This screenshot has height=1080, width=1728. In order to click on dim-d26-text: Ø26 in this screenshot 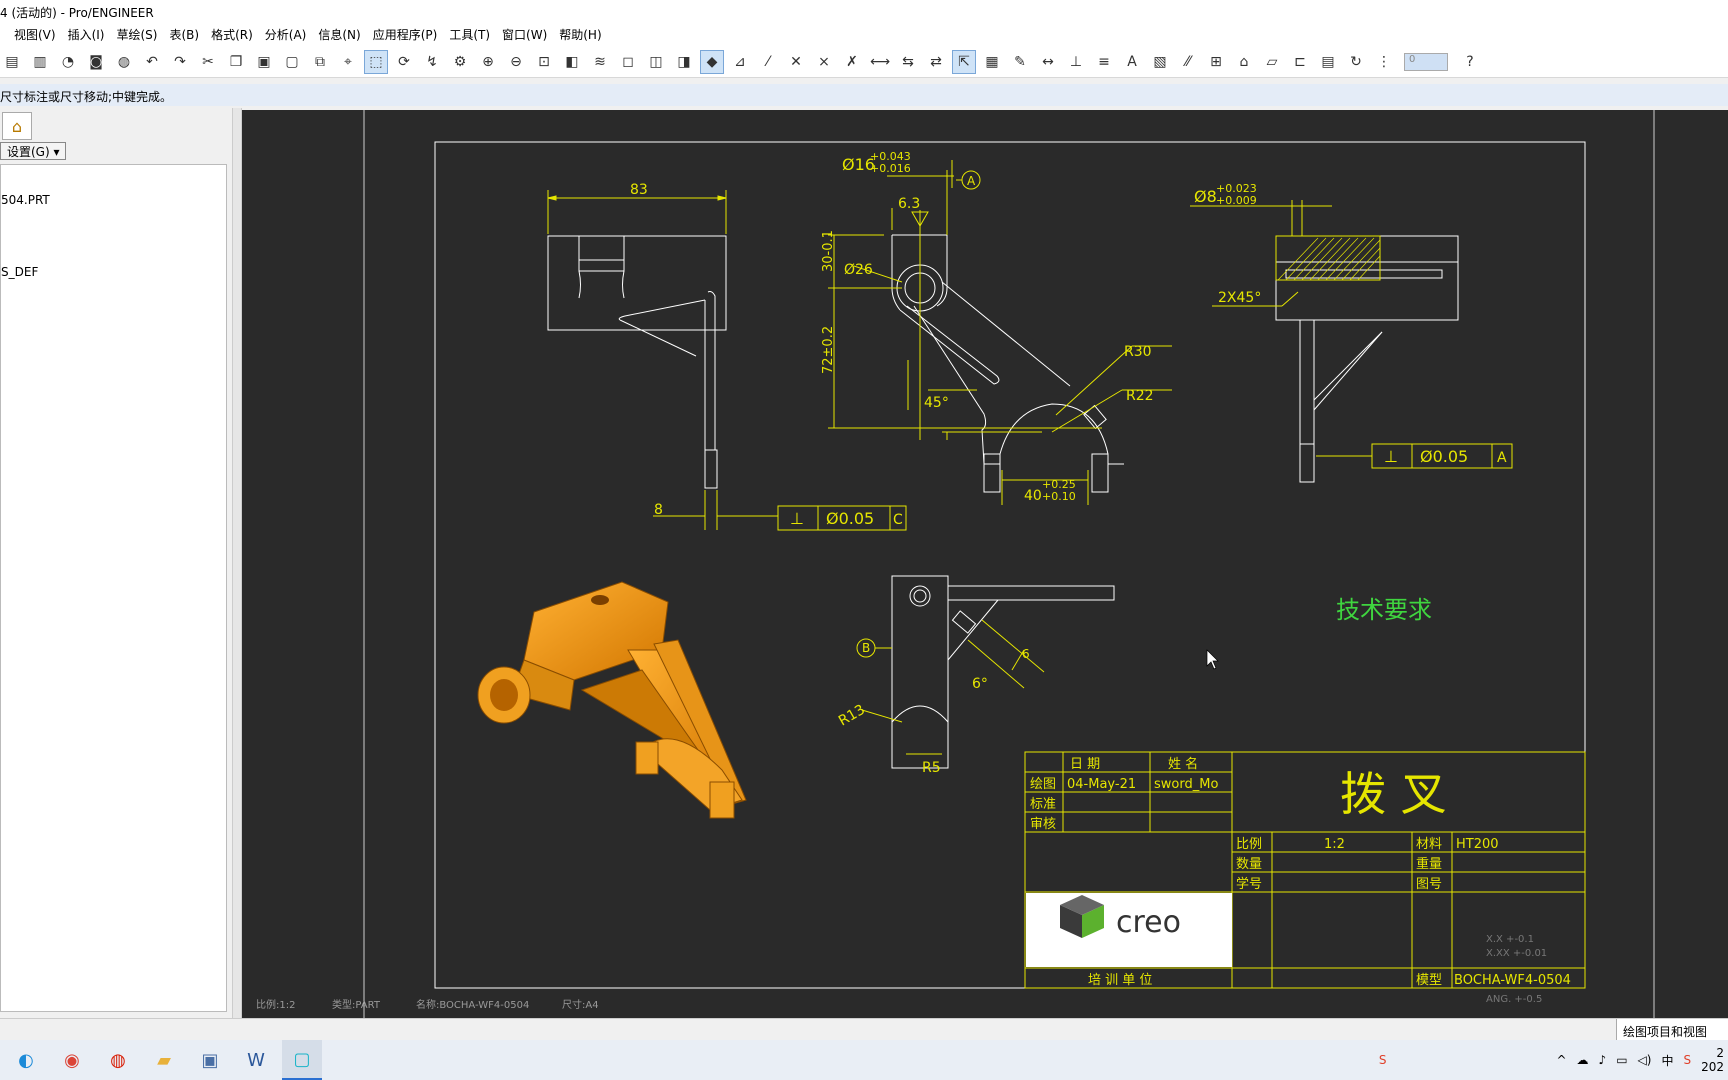, I will do `click(858, 270)`.